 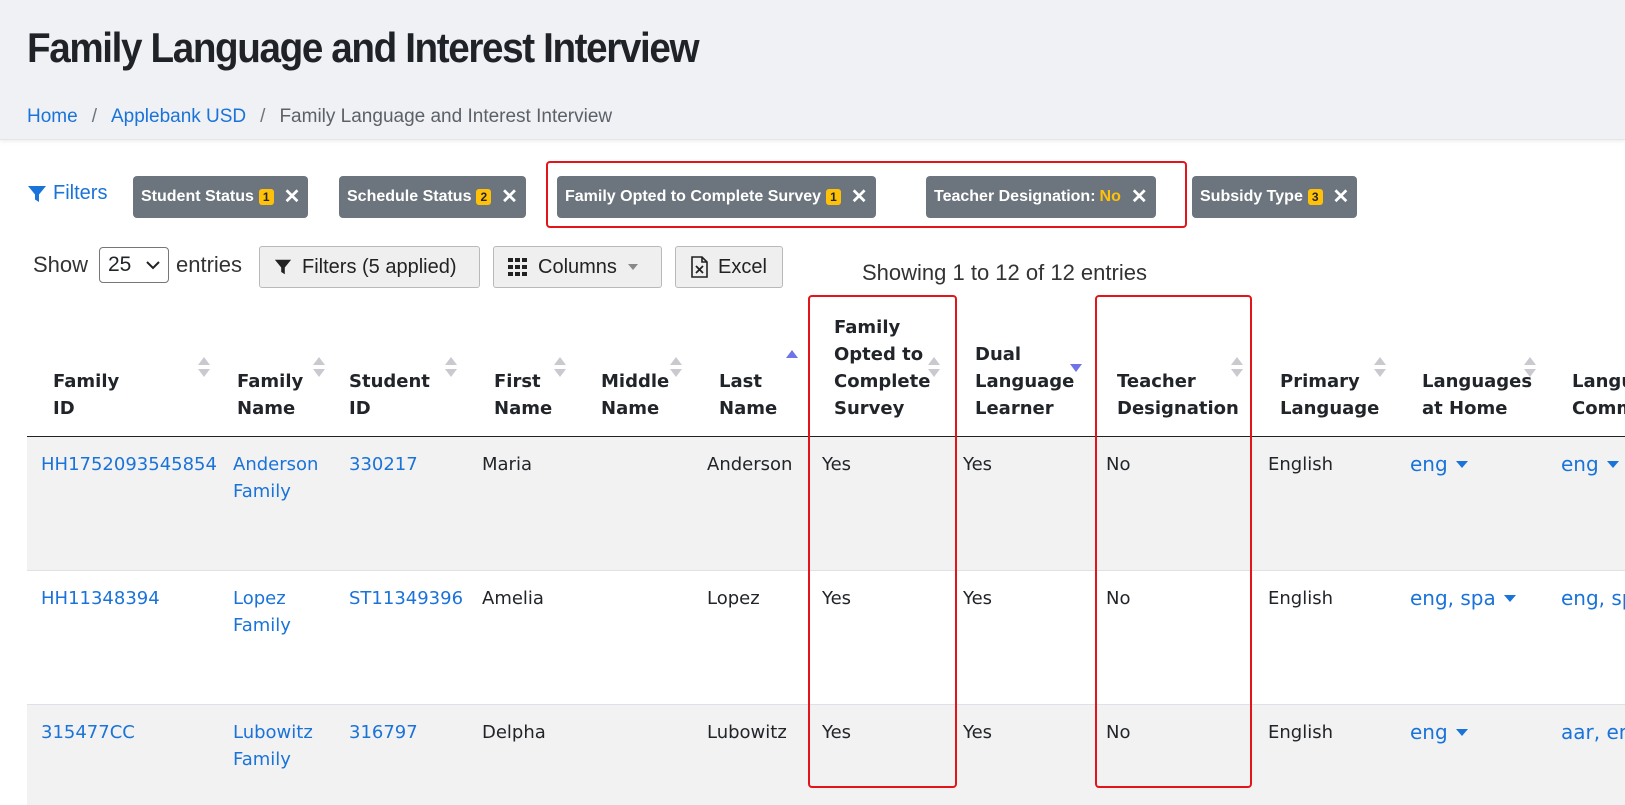 I want to click on col-header-label: Dual Language Learner, so click(x=1025, y=381).